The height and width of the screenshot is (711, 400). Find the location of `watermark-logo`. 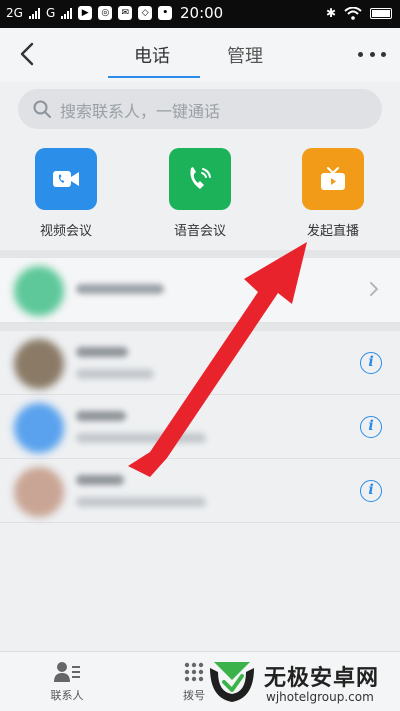

watermark-logo is located at coordinates (232, 682).